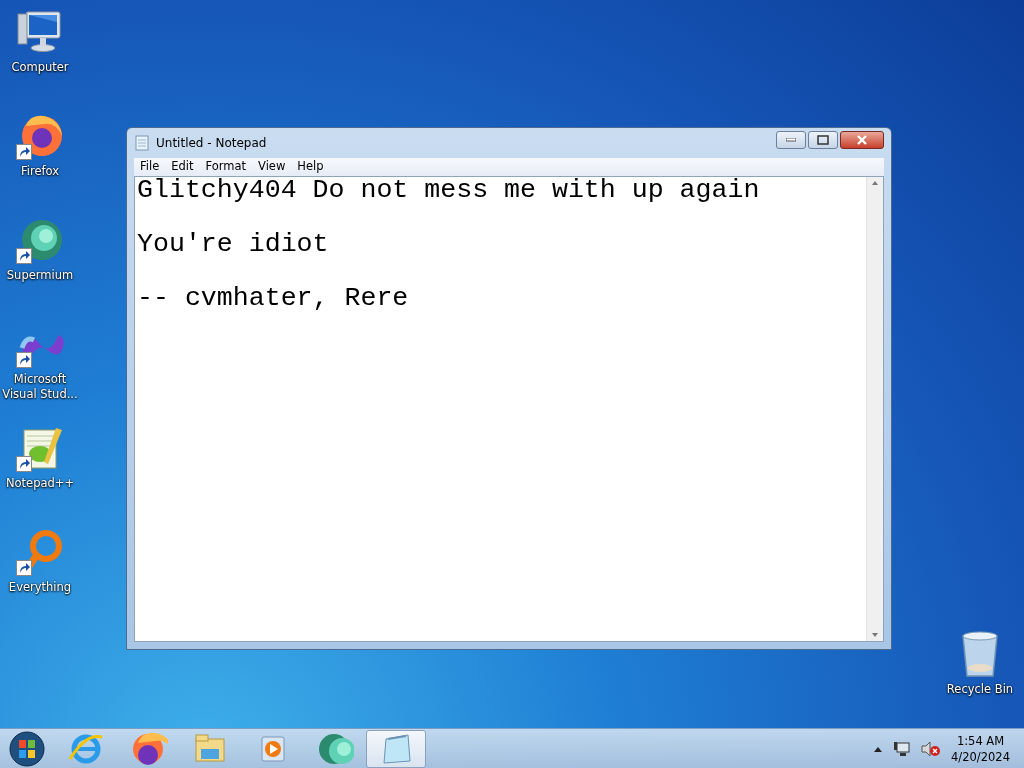 This screenshot has height=768, width=1024. Describe the element at coordinates (226, 167) in the screenshot. I see `menu-item: Format` at that location.